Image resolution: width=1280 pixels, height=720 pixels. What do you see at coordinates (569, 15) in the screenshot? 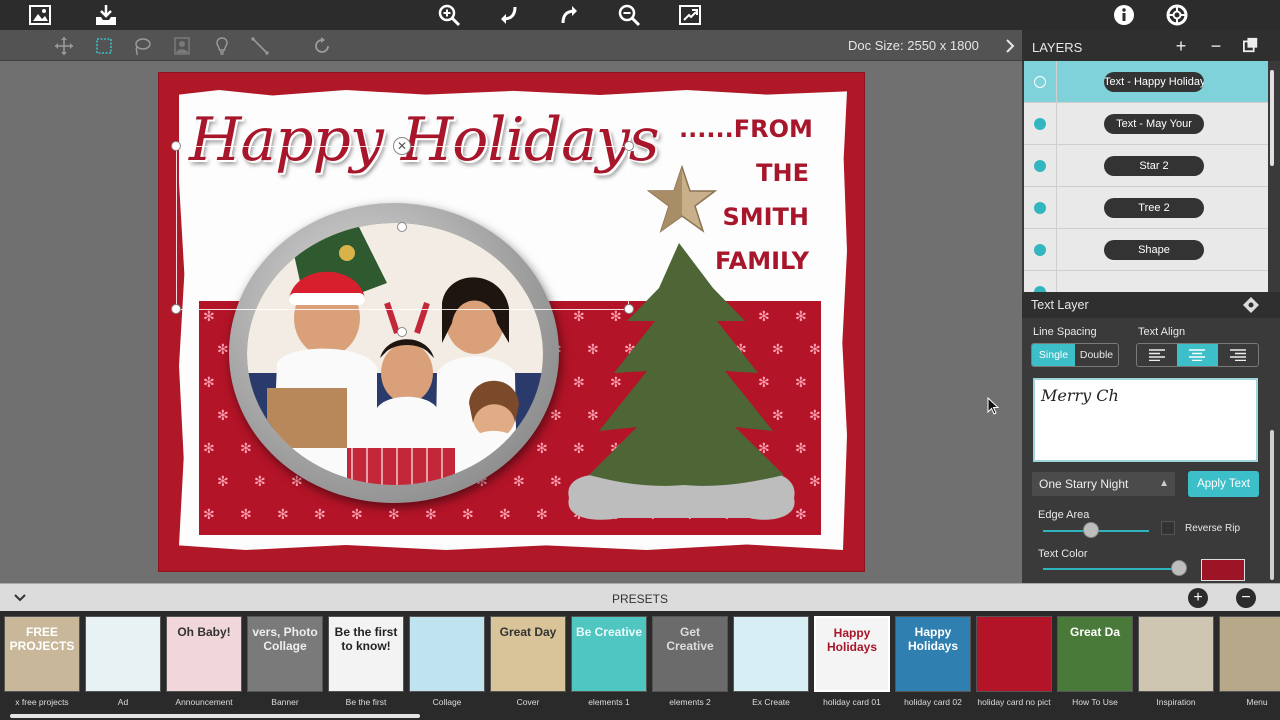
I see `redo-icon` at bounding box center [569, 15].